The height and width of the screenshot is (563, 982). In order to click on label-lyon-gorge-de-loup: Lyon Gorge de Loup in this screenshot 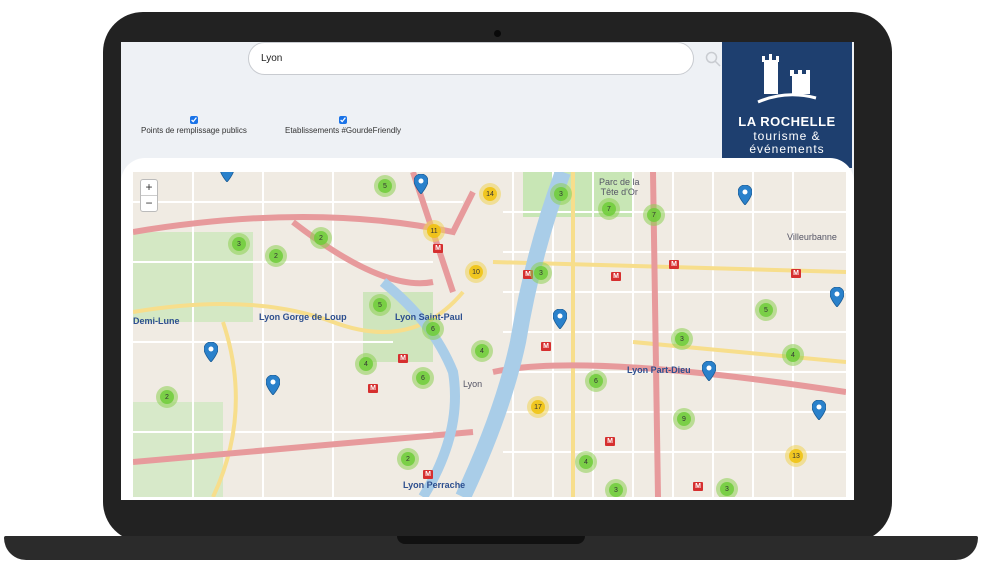, I will do `click(303, 317)`.